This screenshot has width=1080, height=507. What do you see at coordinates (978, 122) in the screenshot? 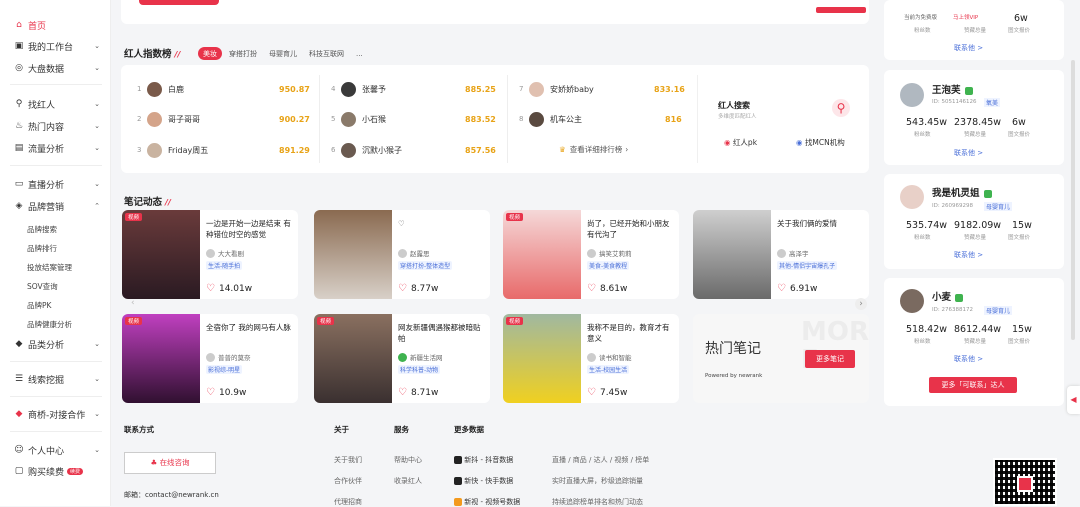
I see `kol-likes: 2378.45w` at bounding box center [978, 122].